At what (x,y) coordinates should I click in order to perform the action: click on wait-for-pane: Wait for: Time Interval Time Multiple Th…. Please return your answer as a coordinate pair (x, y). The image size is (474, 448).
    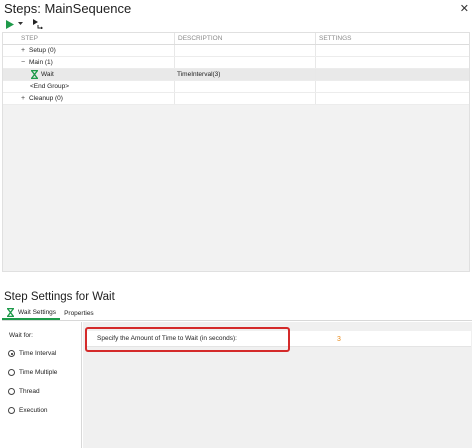
    Looking at the image, I should click on (42, 385).